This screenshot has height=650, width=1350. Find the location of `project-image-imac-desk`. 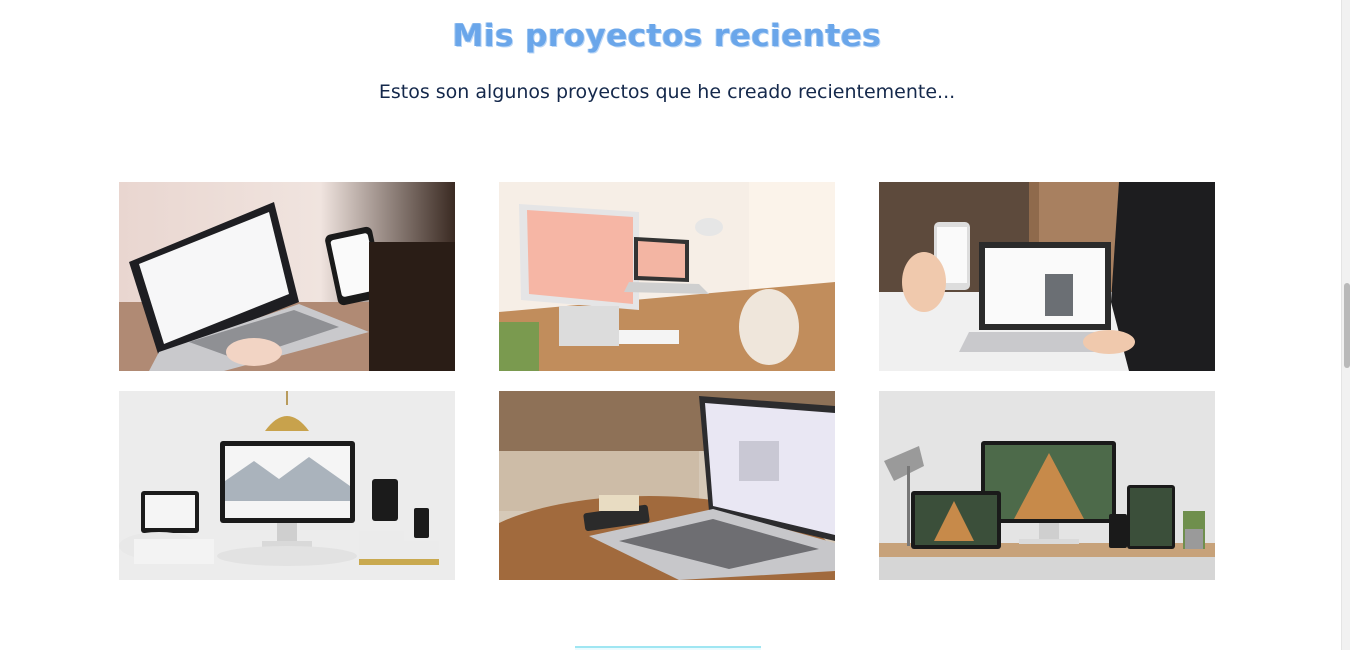

project-image-imac-desk is located at coordinates (667, 276).